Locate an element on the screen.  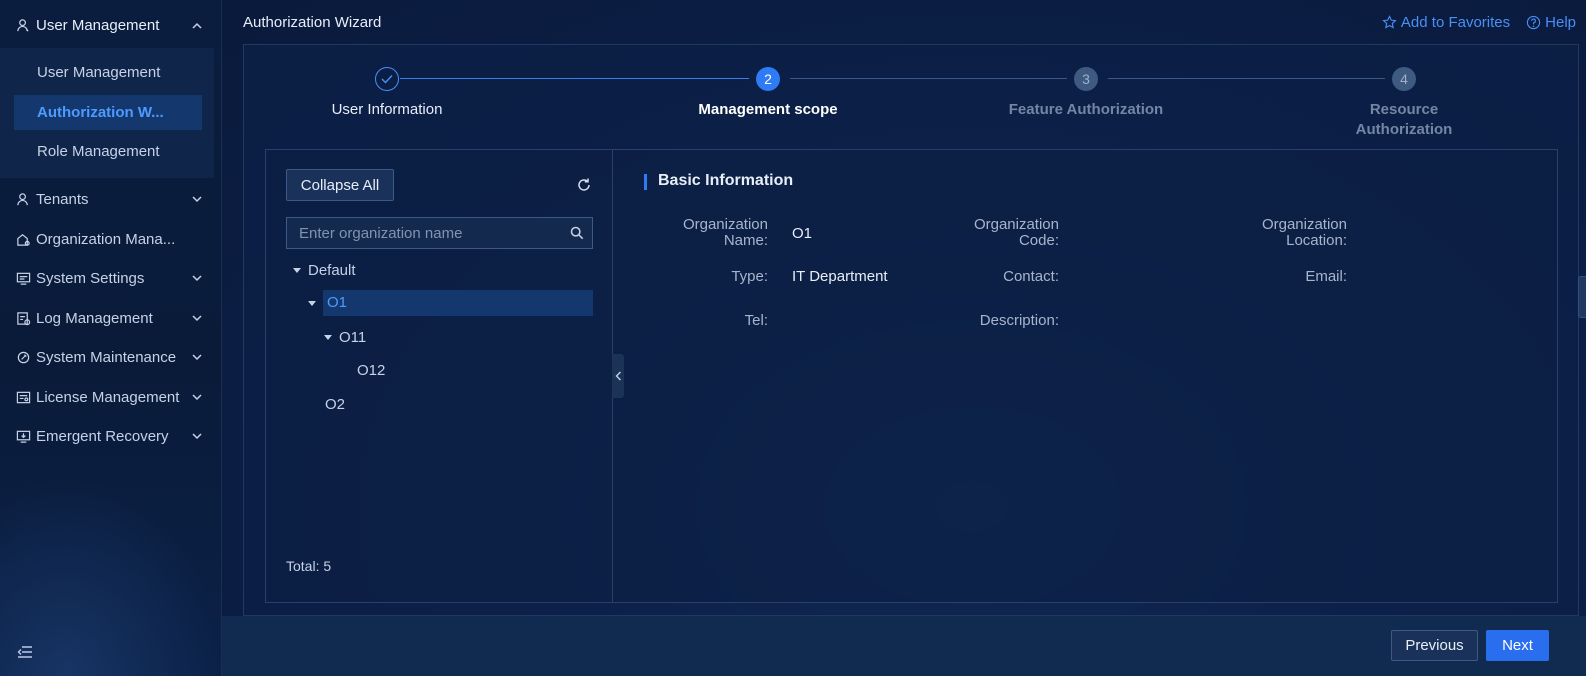
user-icon is located at coordinates (23, 25).